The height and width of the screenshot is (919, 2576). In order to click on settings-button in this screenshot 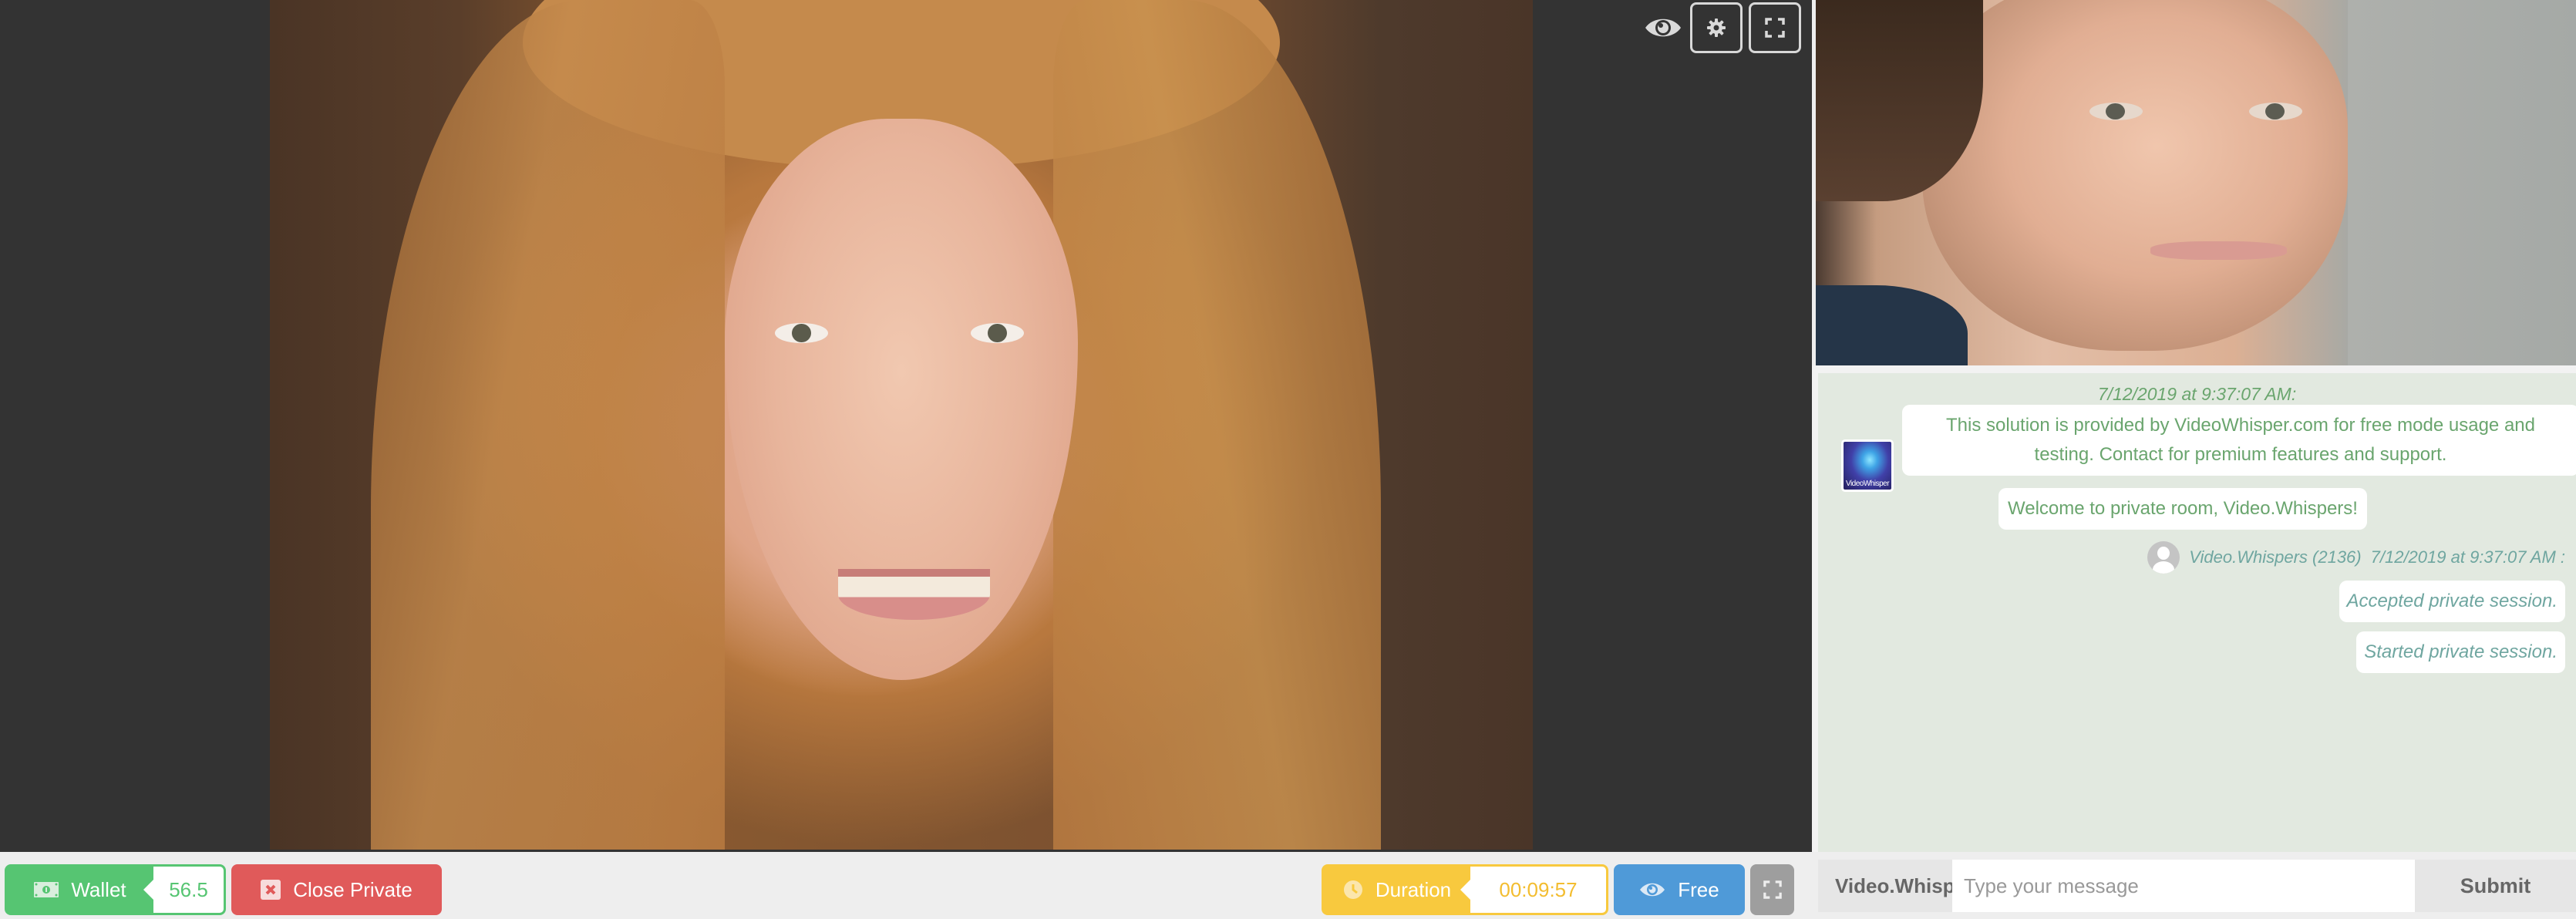, I will do `click(1717, 27)`.